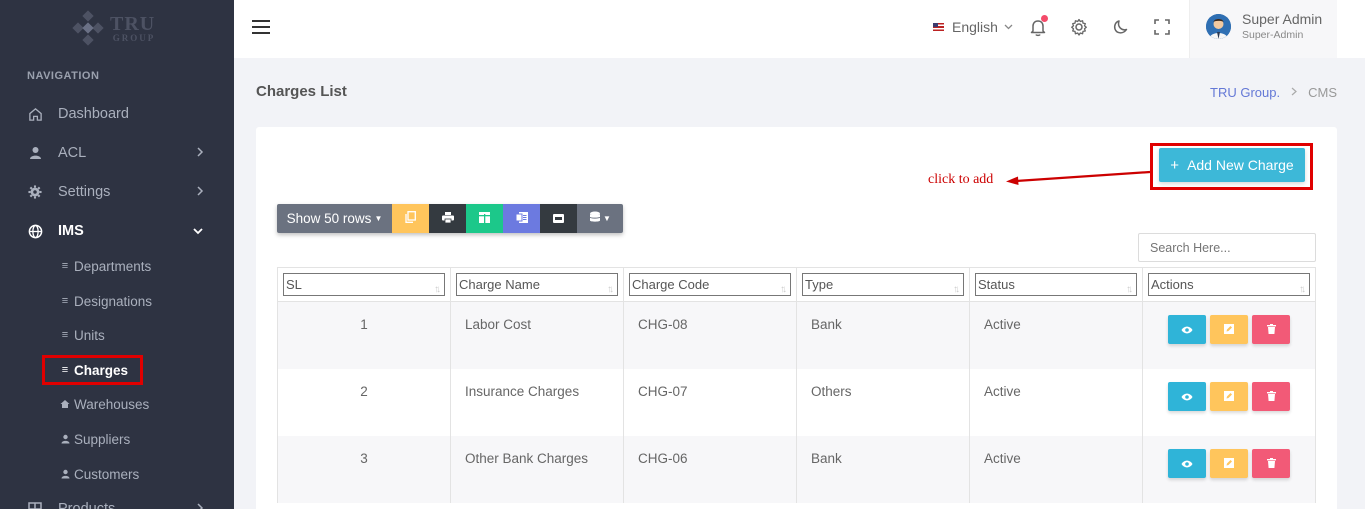  What do you see at coordinates (117, 192) in the screenshot?
I see `sidebar-item-settings: Settings` at bounding box center [117, 192].